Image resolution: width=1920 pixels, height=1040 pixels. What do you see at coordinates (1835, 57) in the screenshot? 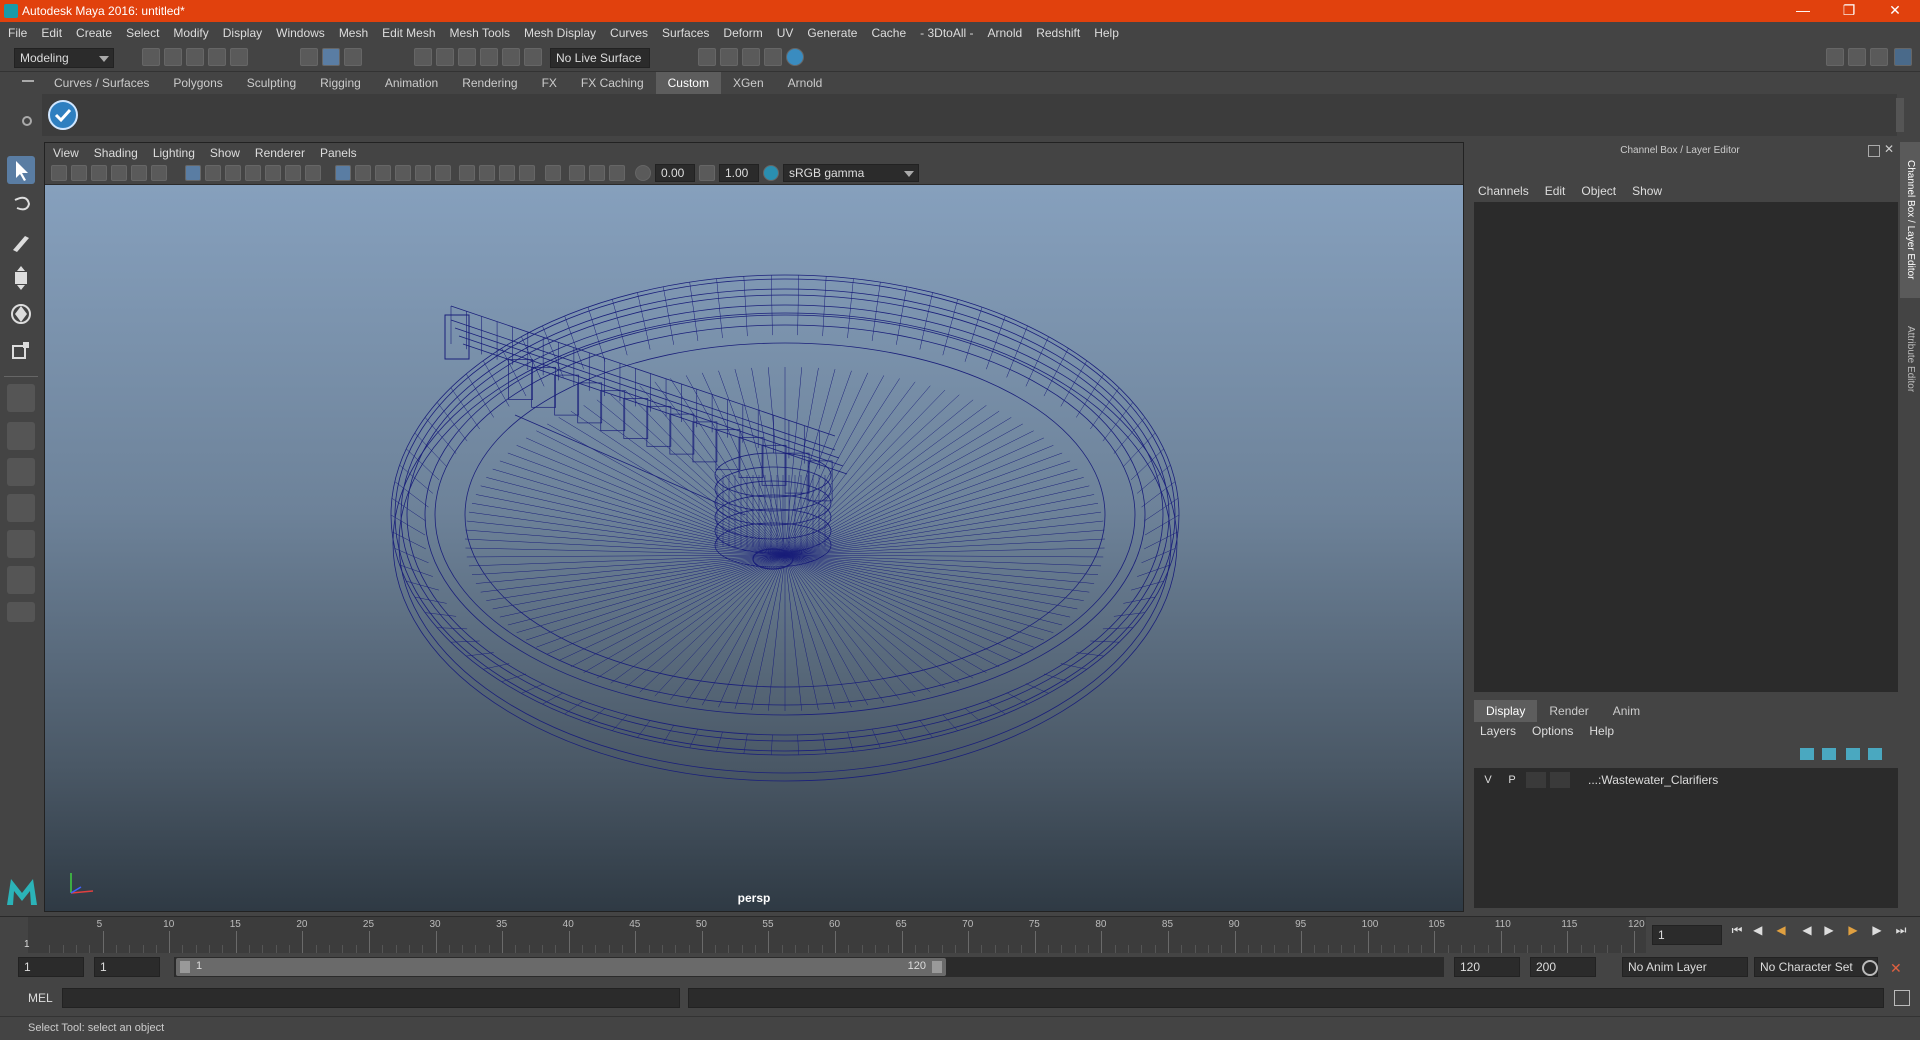
I see `layout-icon` at bounding box center [1835, 57].